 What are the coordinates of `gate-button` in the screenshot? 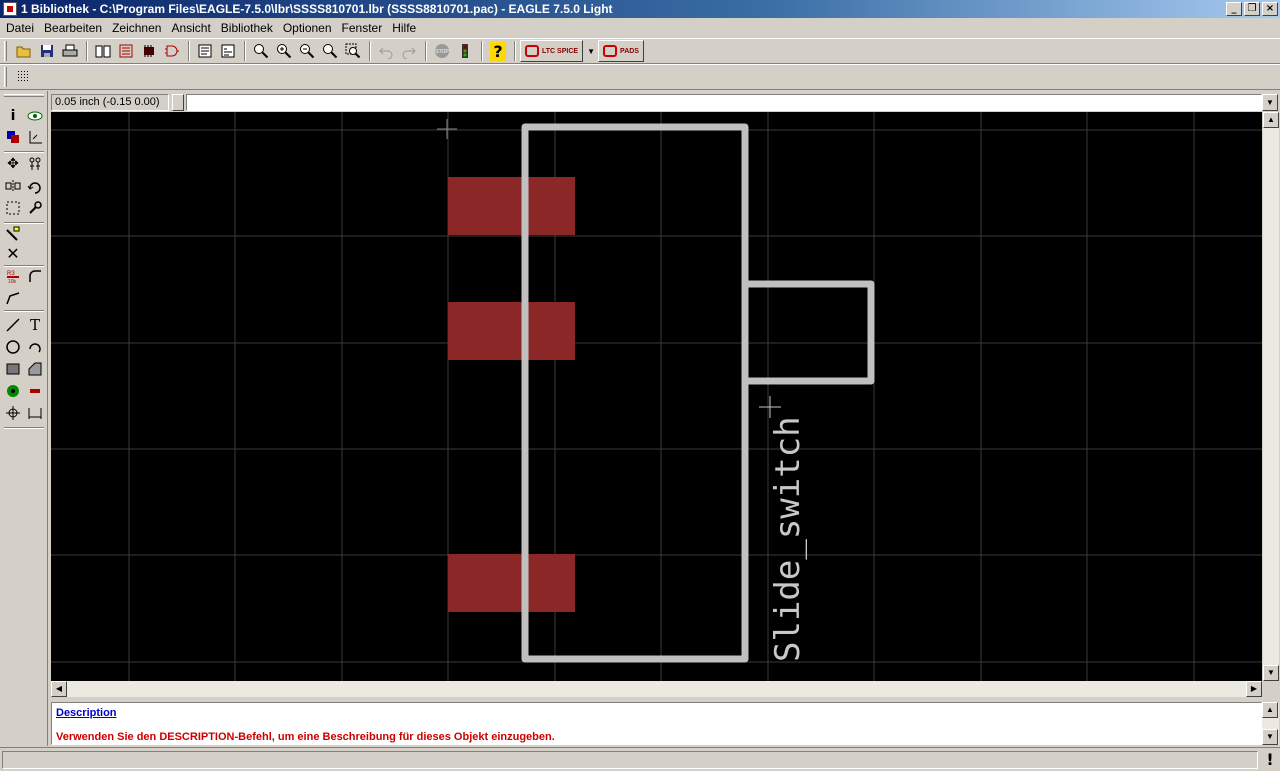 It's located at (172, 51).